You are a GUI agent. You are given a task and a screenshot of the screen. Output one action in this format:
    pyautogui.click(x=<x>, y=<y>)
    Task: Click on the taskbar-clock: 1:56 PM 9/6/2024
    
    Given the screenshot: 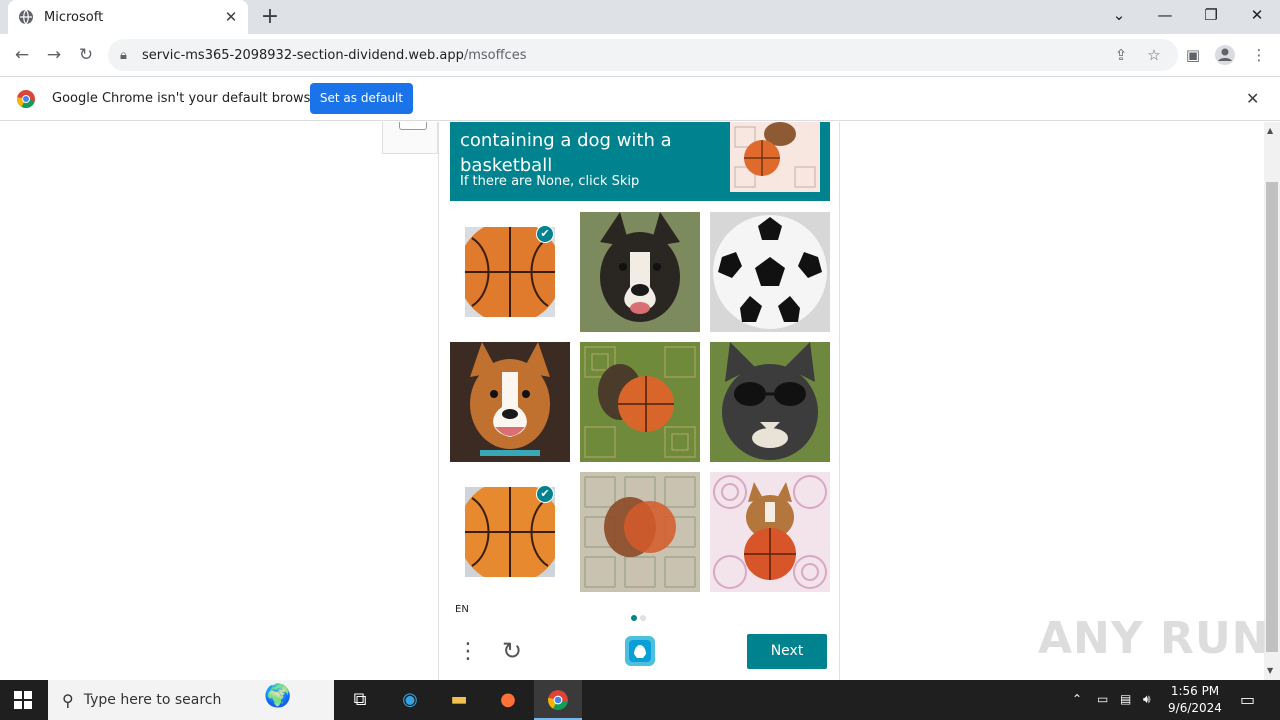 What is the action you would take?
    pyautogui.click(x=1195, y=700)
    